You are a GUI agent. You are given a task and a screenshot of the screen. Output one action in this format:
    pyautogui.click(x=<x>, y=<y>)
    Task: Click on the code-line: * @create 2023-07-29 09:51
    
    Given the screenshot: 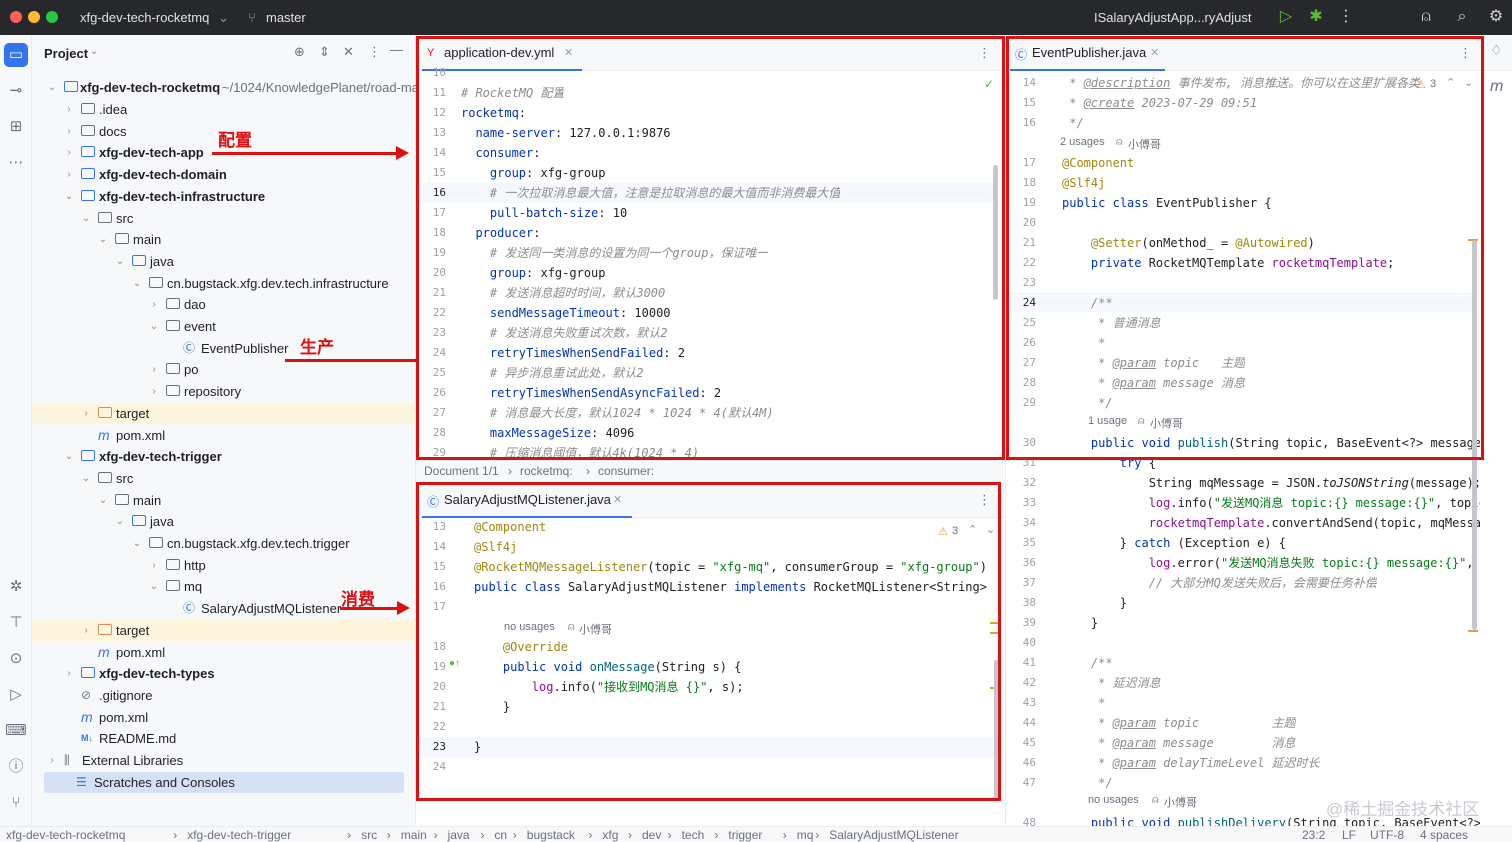 What is the action you would take?
    pyautogui.click(x=1159, y=103)
    